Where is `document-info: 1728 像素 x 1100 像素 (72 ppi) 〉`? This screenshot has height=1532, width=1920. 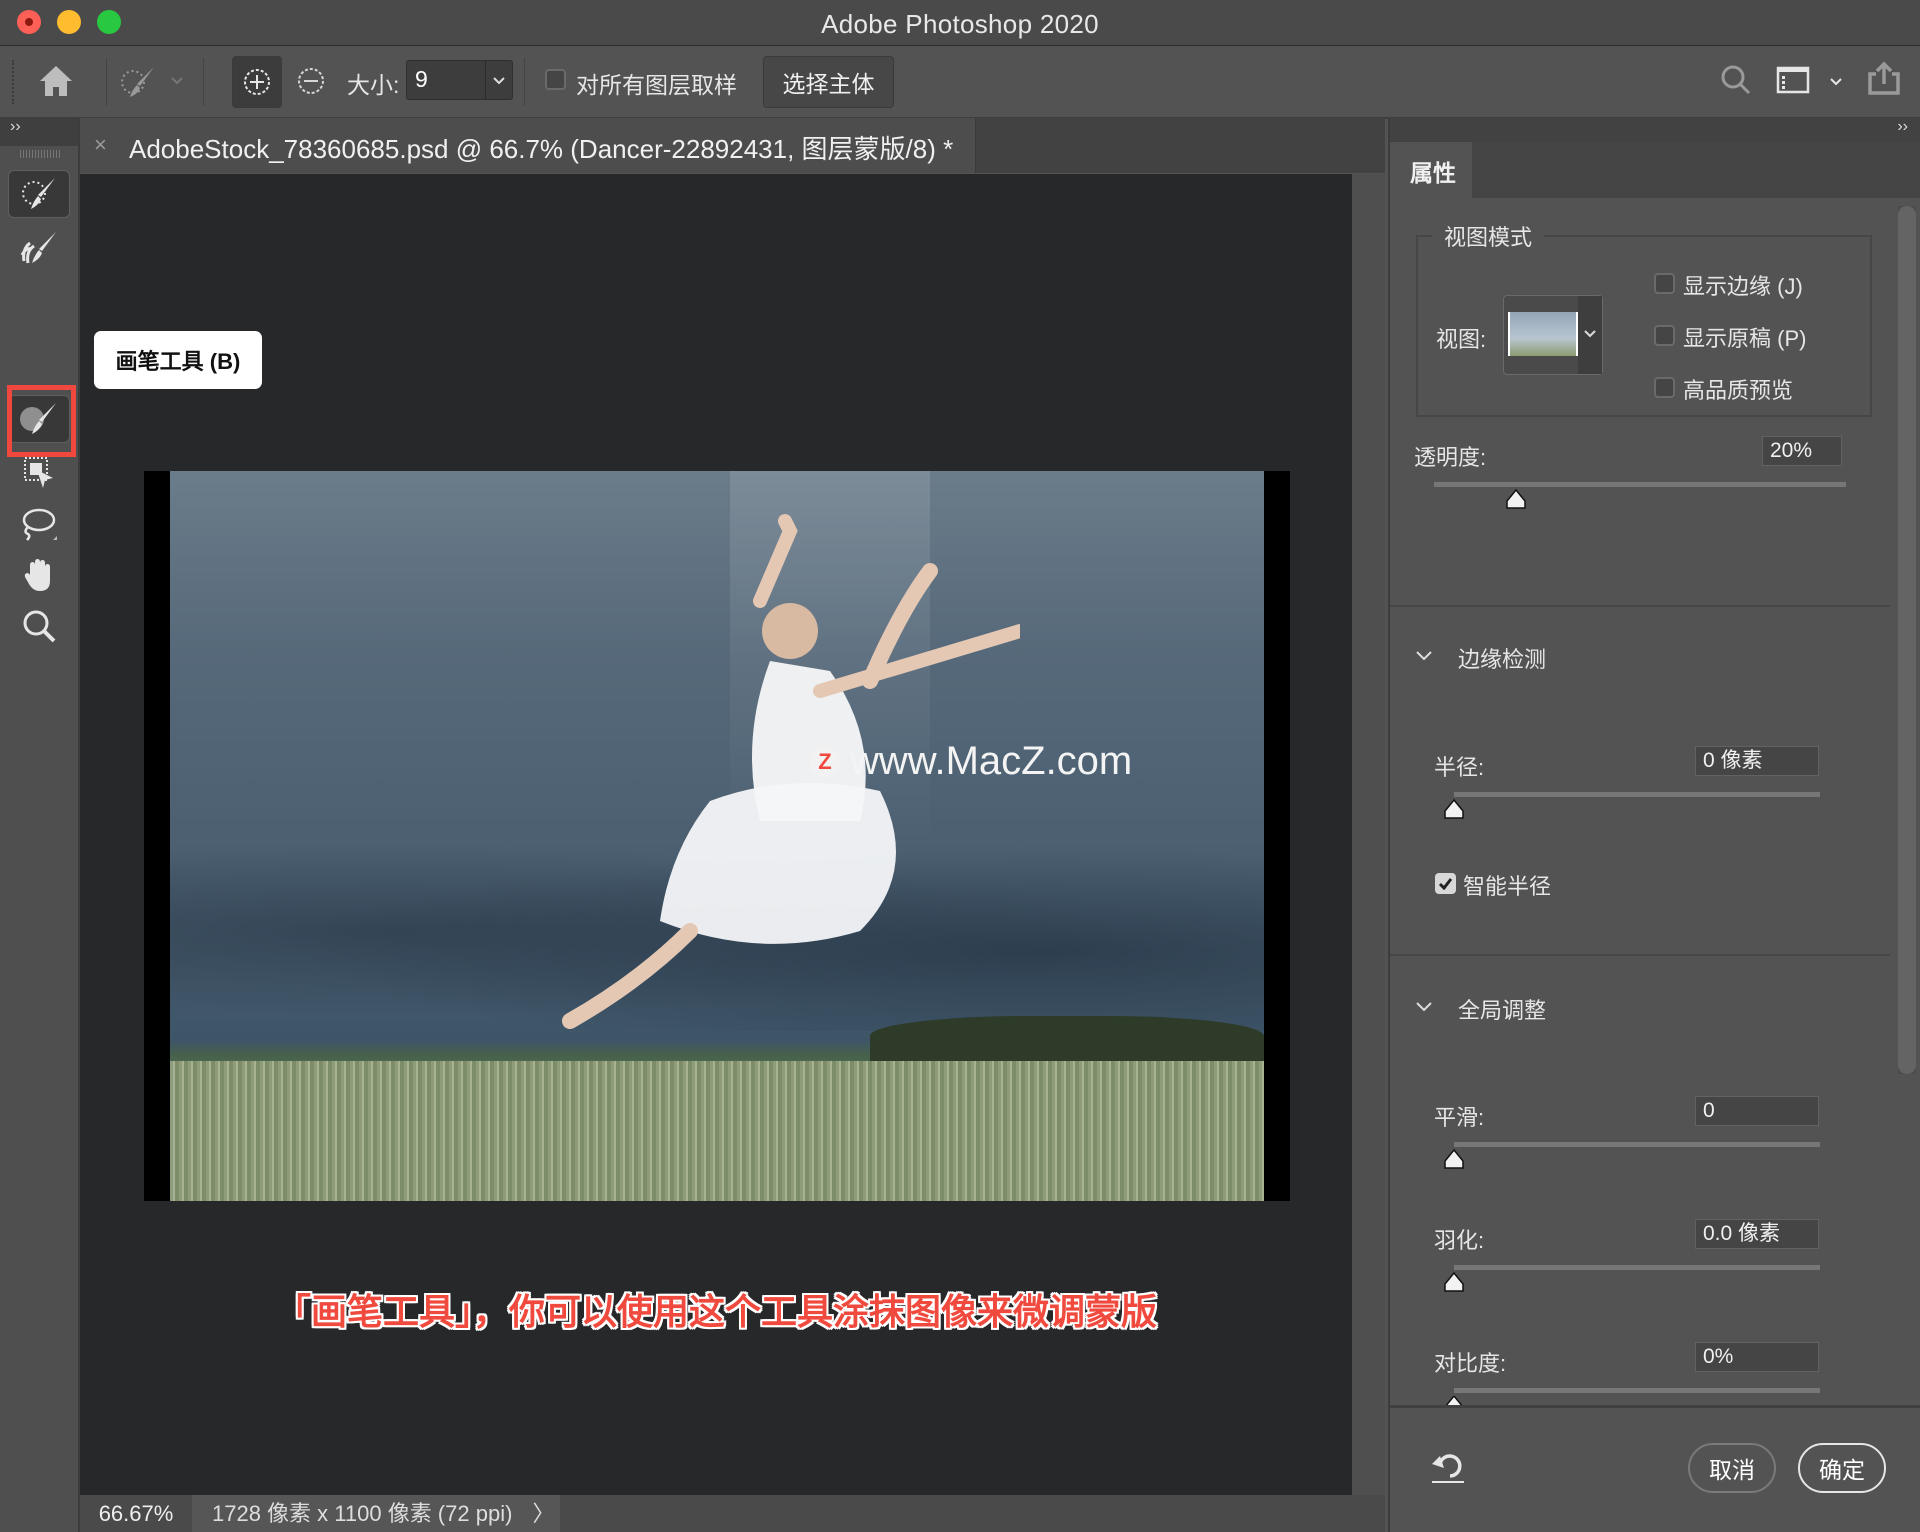 document-info: 1728 像素 x 1100 像素 (72 ppi) 〉 is located at coordinates (376, 1513).